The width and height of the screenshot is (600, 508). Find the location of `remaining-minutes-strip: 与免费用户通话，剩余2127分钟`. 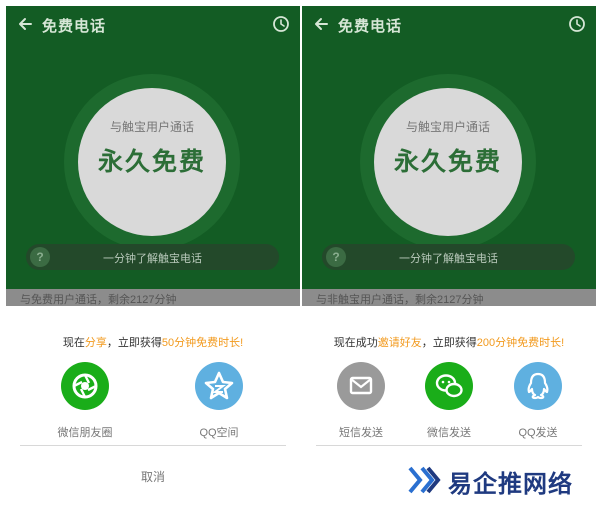

remaining-minutes-strip: 与免费用户通话，剩余2127分钟 is located at coordinates (153, 297).